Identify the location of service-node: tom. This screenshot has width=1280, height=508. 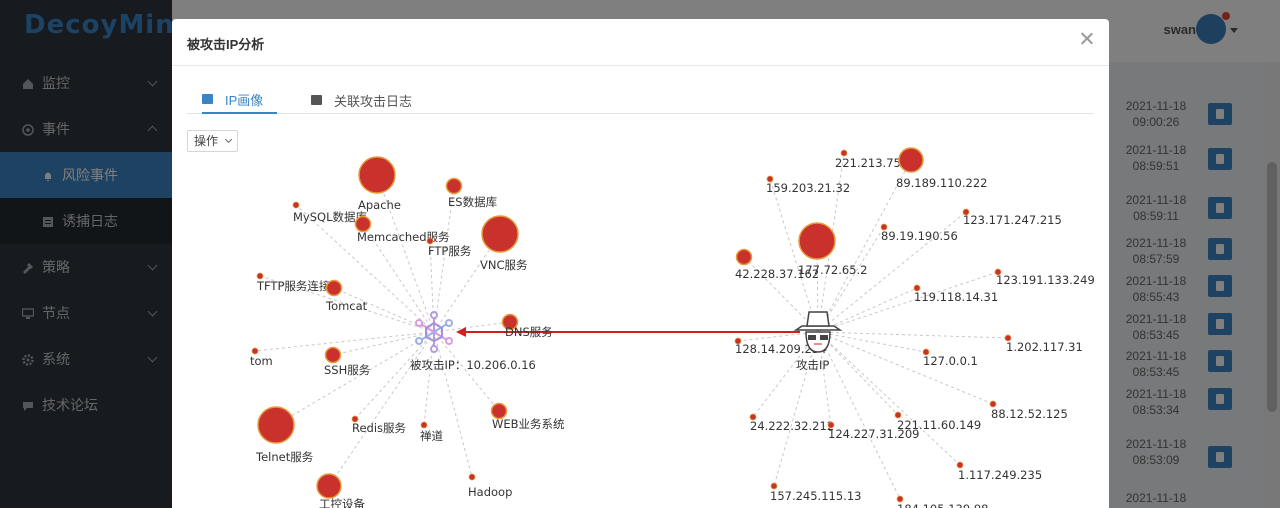
(261, 357).